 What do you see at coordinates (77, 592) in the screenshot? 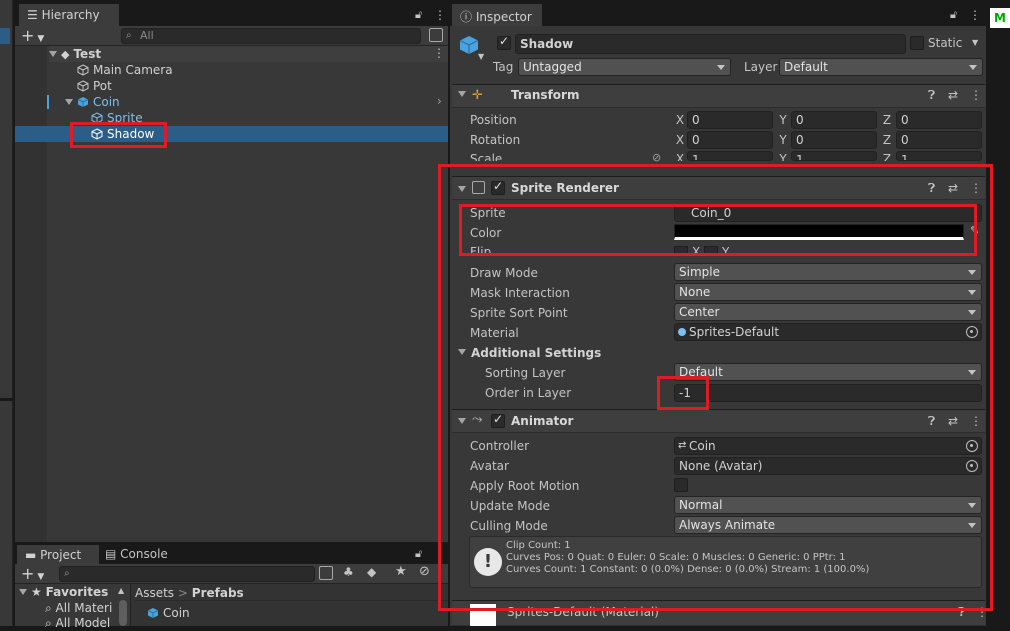
I see `favorites-label: Favorites` at bounding box center [77, 592].